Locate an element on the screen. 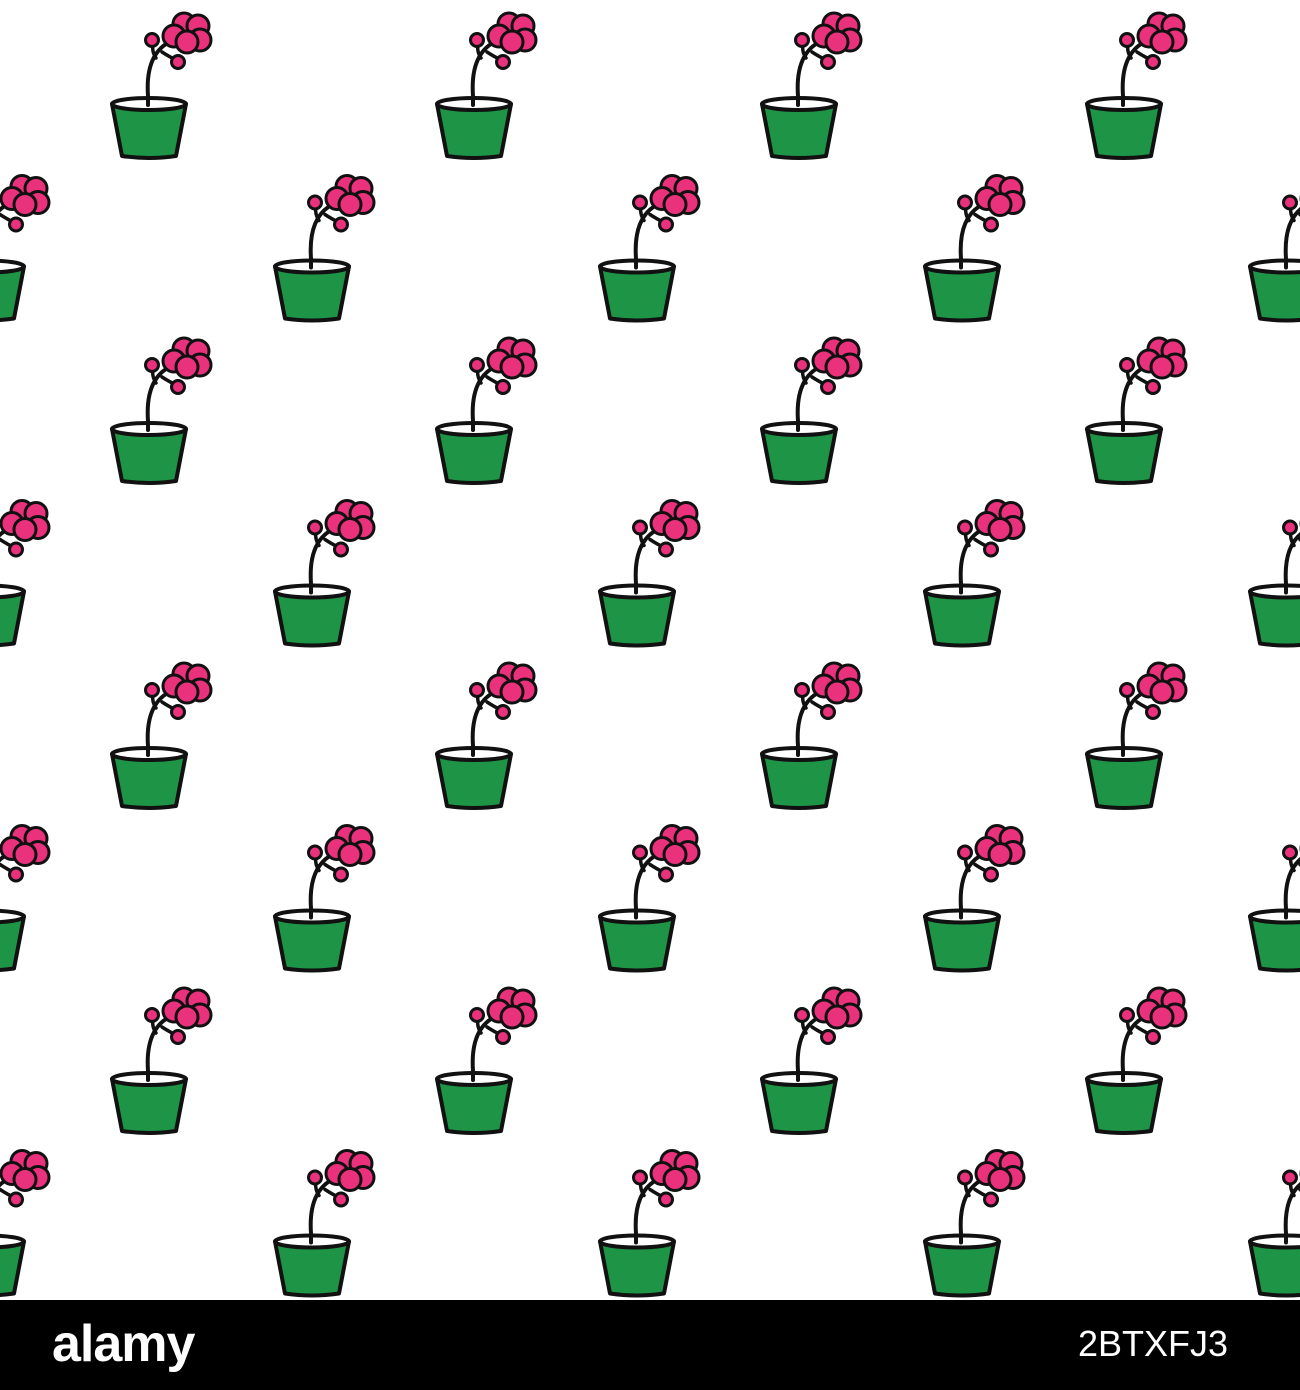 The height and width of the screenshot is (1390, 1300). alamy-logo: alamy is located at coordinates (123, 1344).